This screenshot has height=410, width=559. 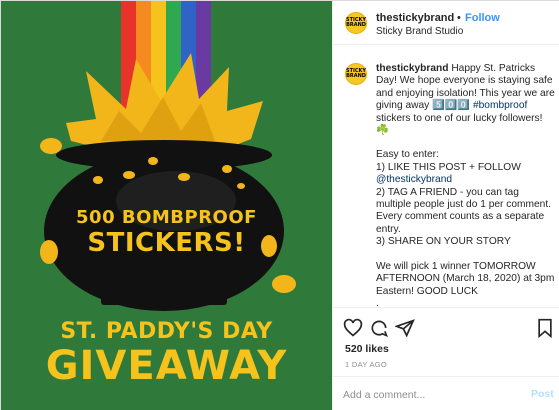 I want to click on location-link: Sticky Brand Studio, so click(x=419, y=31).